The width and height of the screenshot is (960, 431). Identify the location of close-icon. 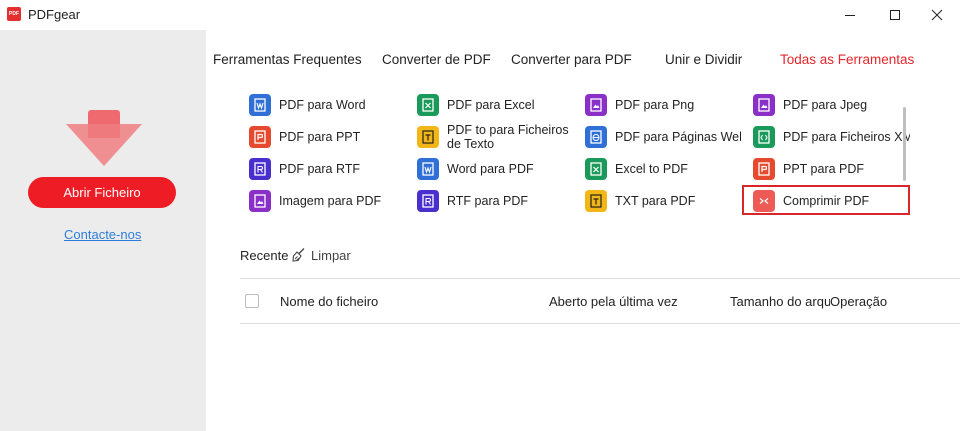
(937, 15).